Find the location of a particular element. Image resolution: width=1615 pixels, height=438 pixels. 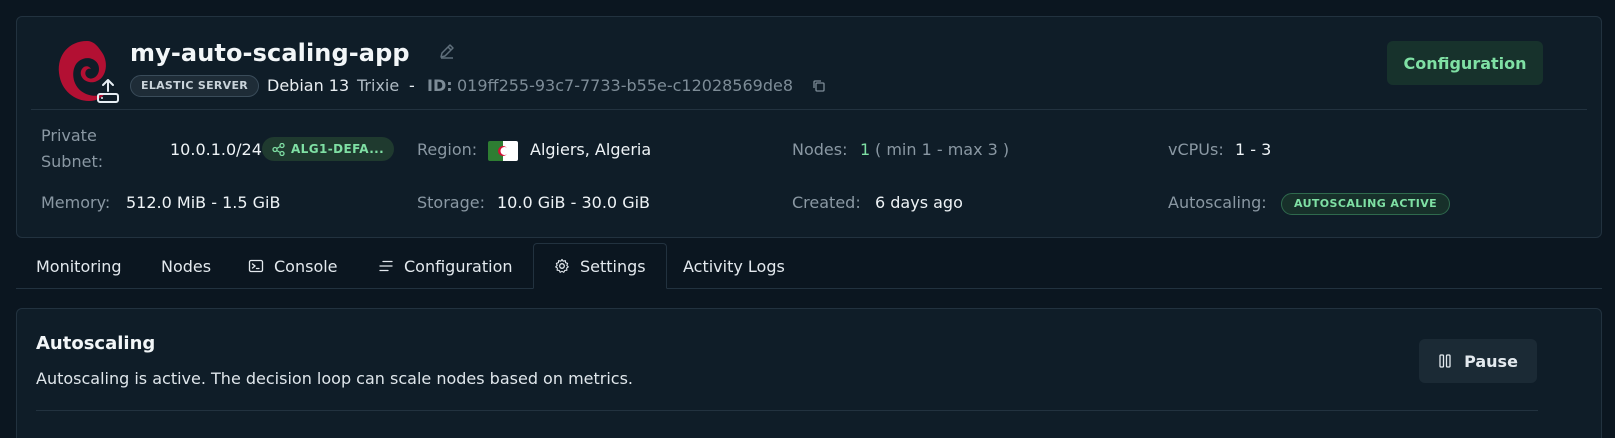

tab-console: Console is located at coordinates (293, 266).